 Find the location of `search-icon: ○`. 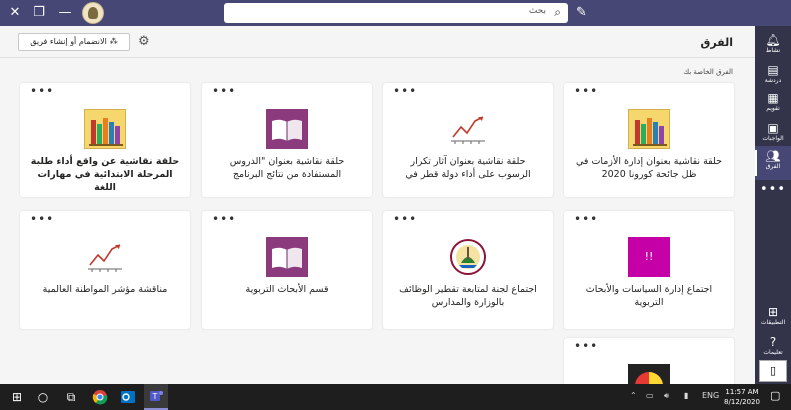

search-icon: ○ is located at coordinates (43, 397).